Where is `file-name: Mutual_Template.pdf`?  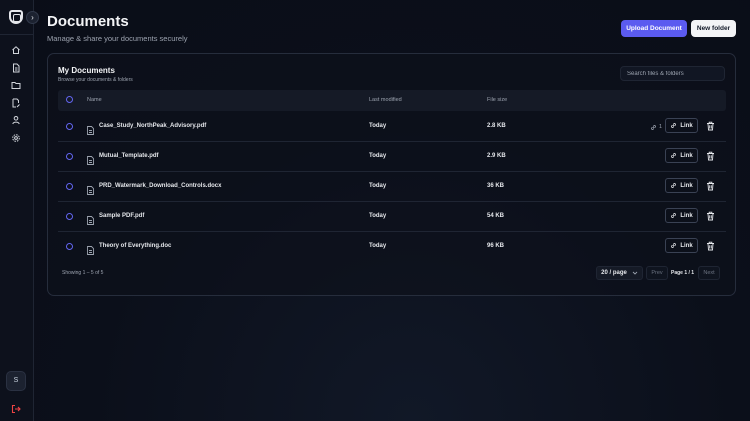
file-name: Mutual_Template.pdf is located at coordinates (129, 156).